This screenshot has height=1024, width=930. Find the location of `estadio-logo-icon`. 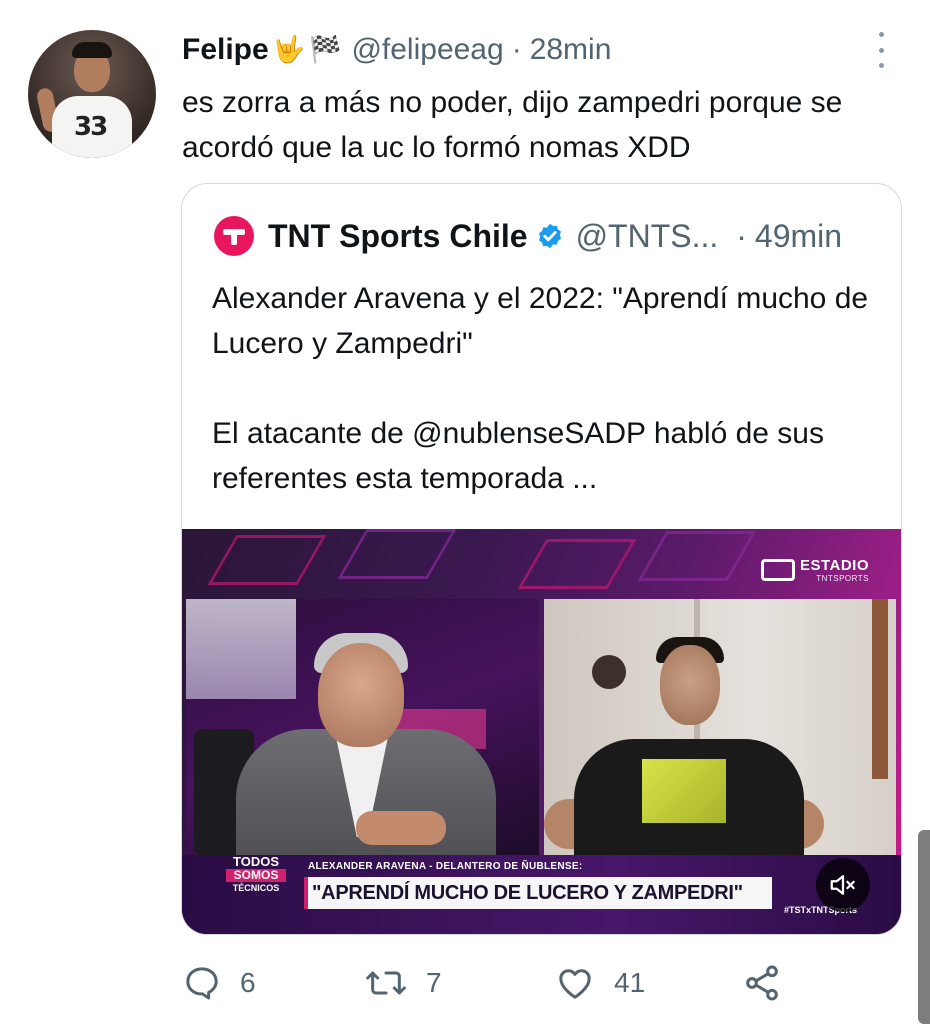

estadio-logo-icon is located at coordinates (778, 570).